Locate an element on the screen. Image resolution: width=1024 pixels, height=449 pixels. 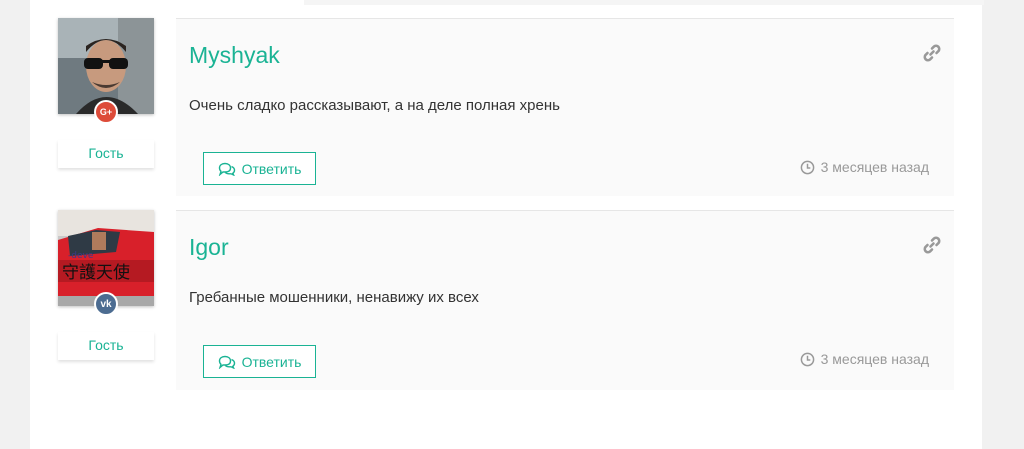
vk-icon: vk is located at coordinates (106, 304).